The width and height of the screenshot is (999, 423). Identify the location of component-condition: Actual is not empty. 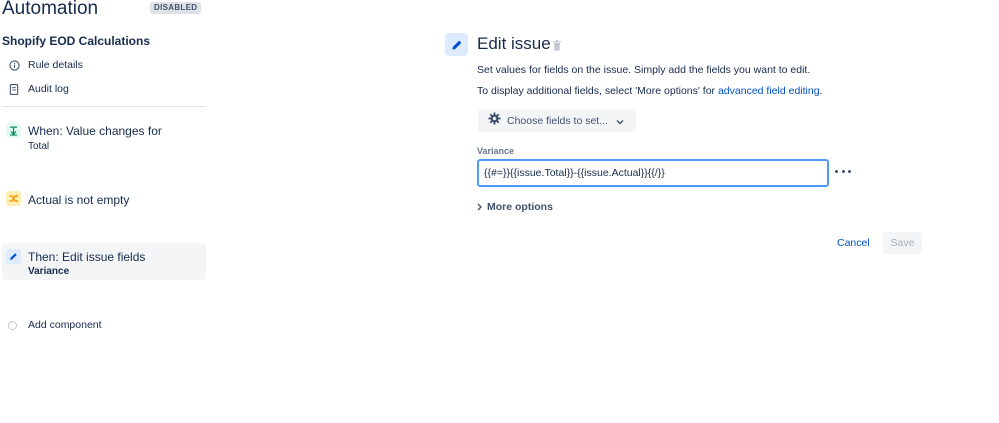
(104, 200).